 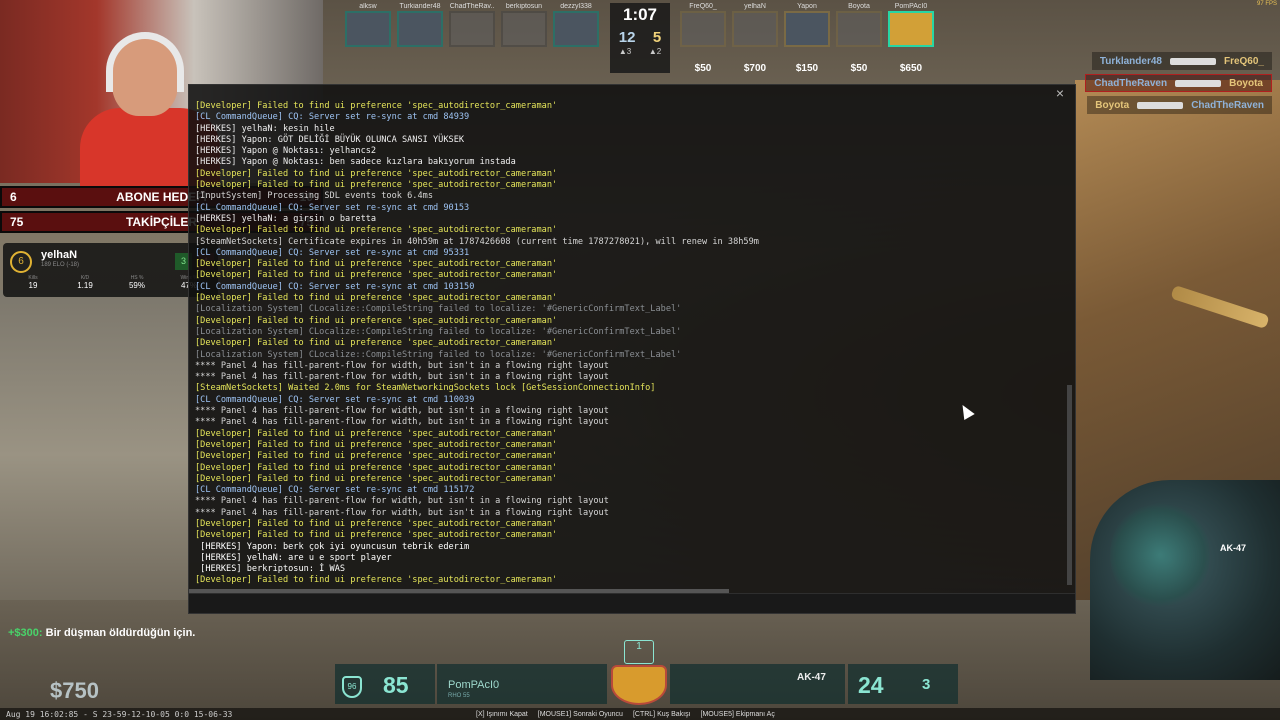 I want to click on ct-player-slot: Turkiander48, so click(x=420, y=38).